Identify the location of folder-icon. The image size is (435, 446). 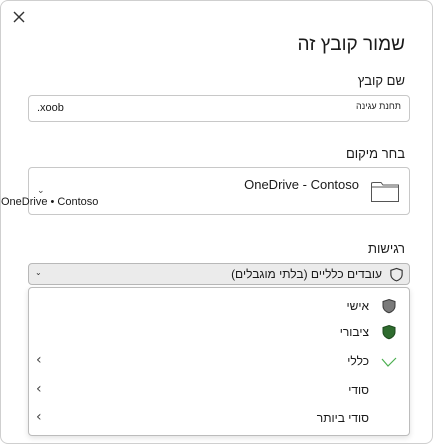
(385, 192).